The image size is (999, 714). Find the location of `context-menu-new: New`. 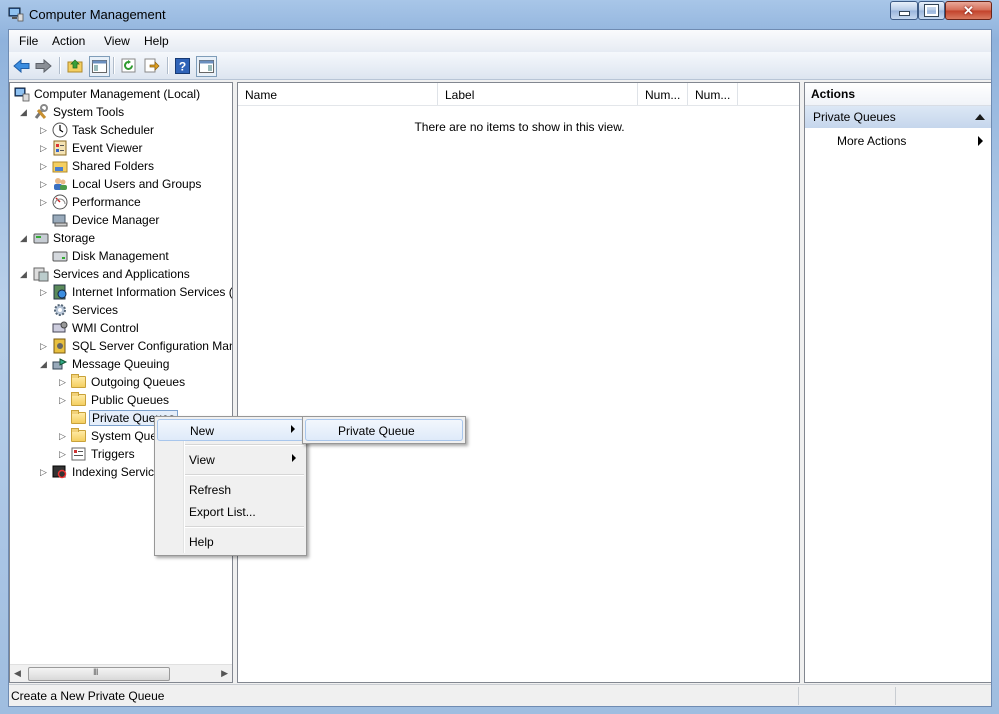

context-menu-new: New is located at coordinates (230, 430).